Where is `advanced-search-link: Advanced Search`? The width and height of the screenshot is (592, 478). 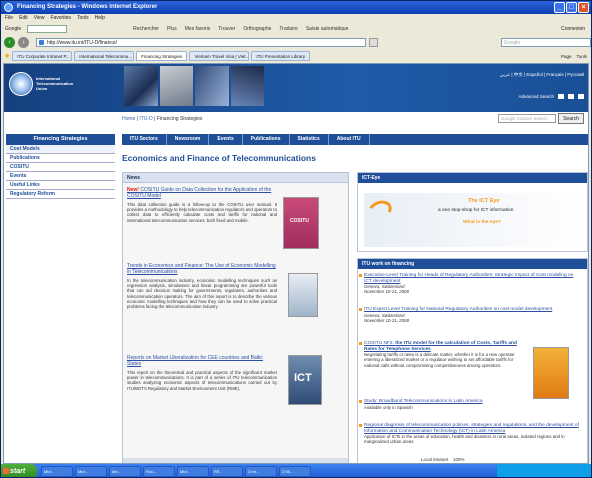
advanced-search-link: Advanced Search is located at coordinates (536, 96).